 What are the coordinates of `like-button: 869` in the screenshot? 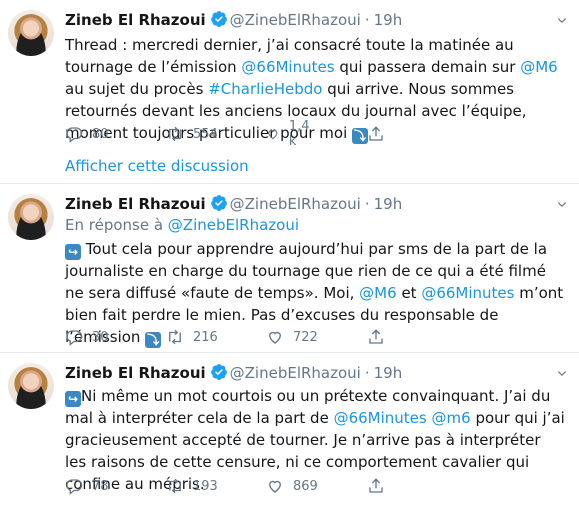 It's located at (292, 486).